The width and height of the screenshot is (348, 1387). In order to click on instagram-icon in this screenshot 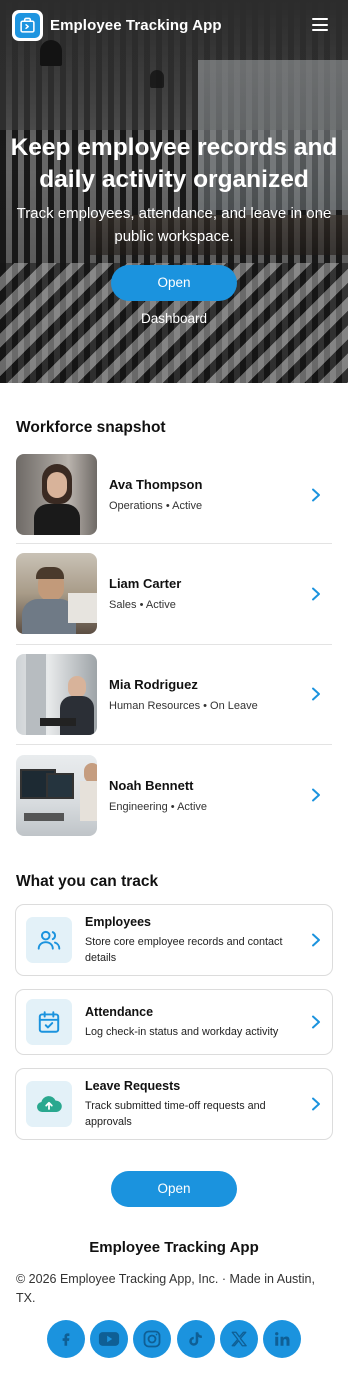, I will do `click(152, 1339)`.